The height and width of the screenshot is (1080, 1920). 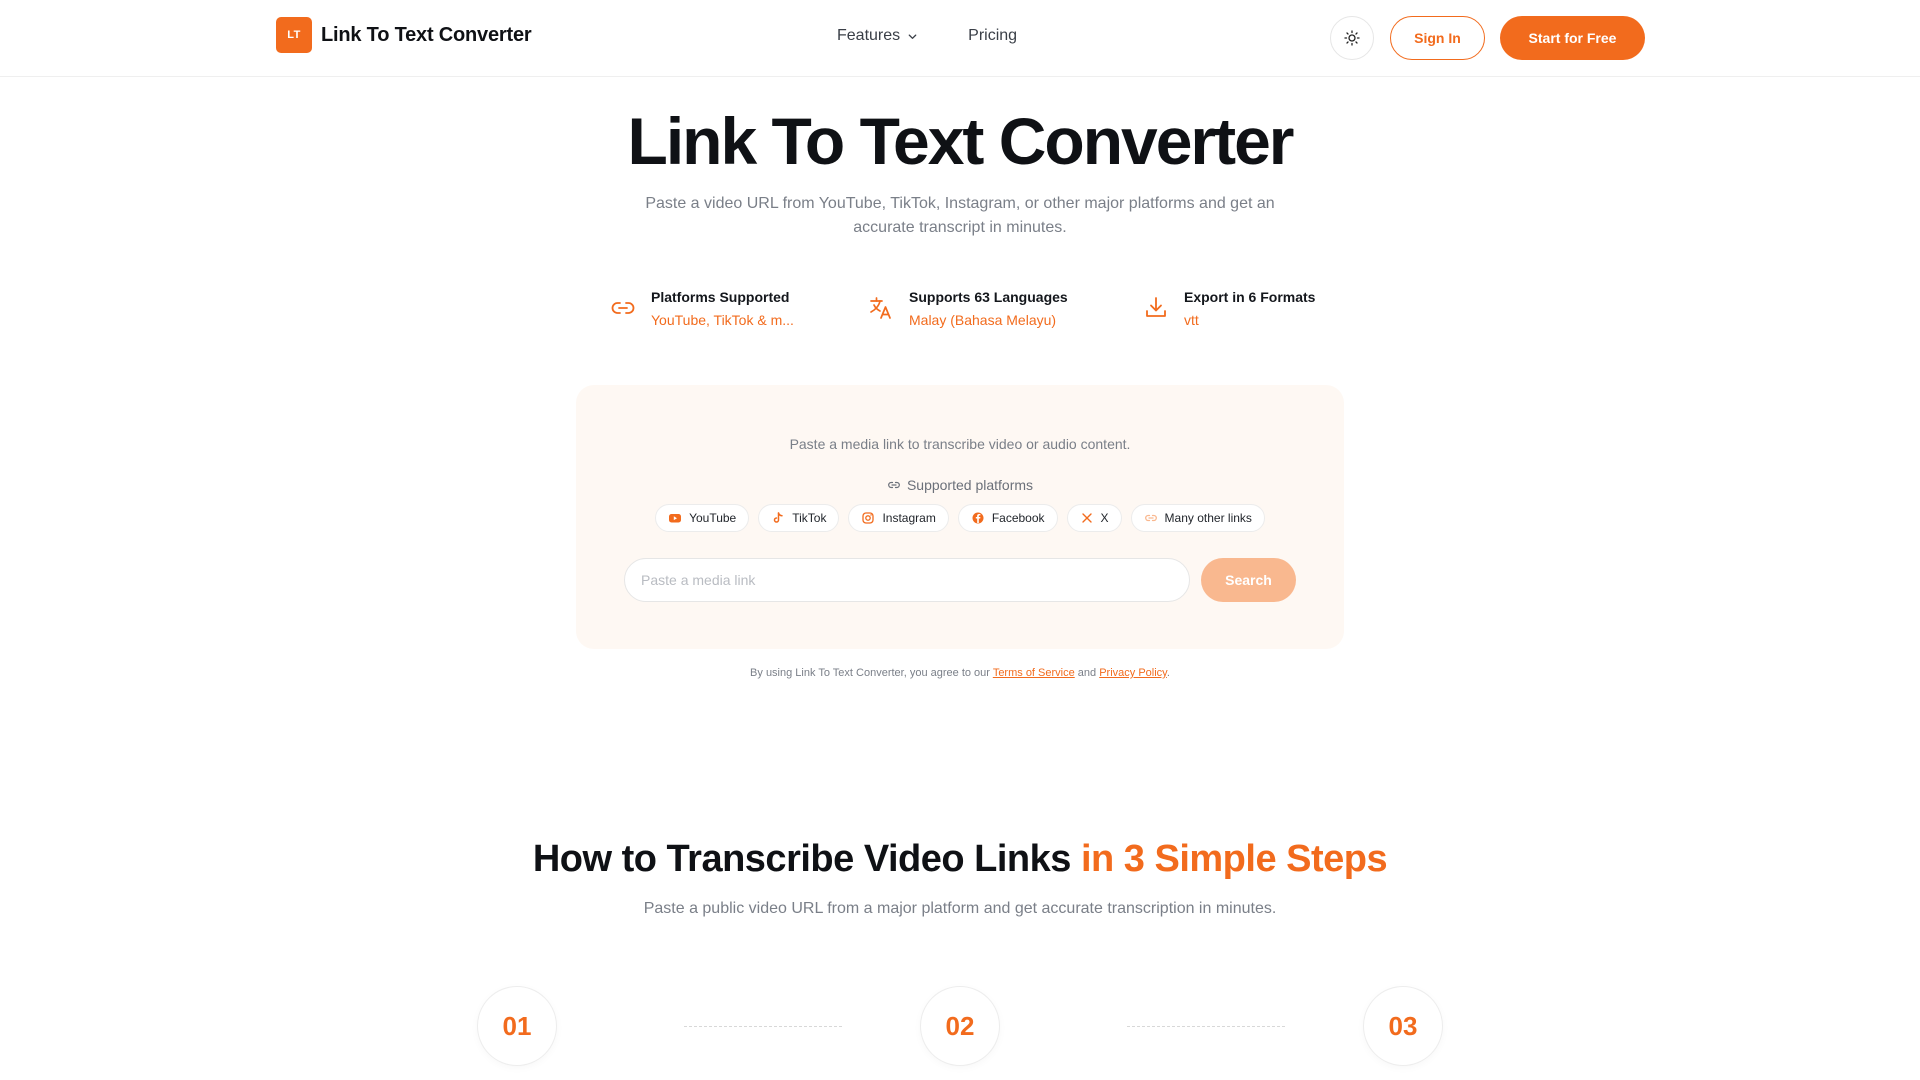 I want to click on platform-chip-instagram: Instagram, so click(x=898, y=518).